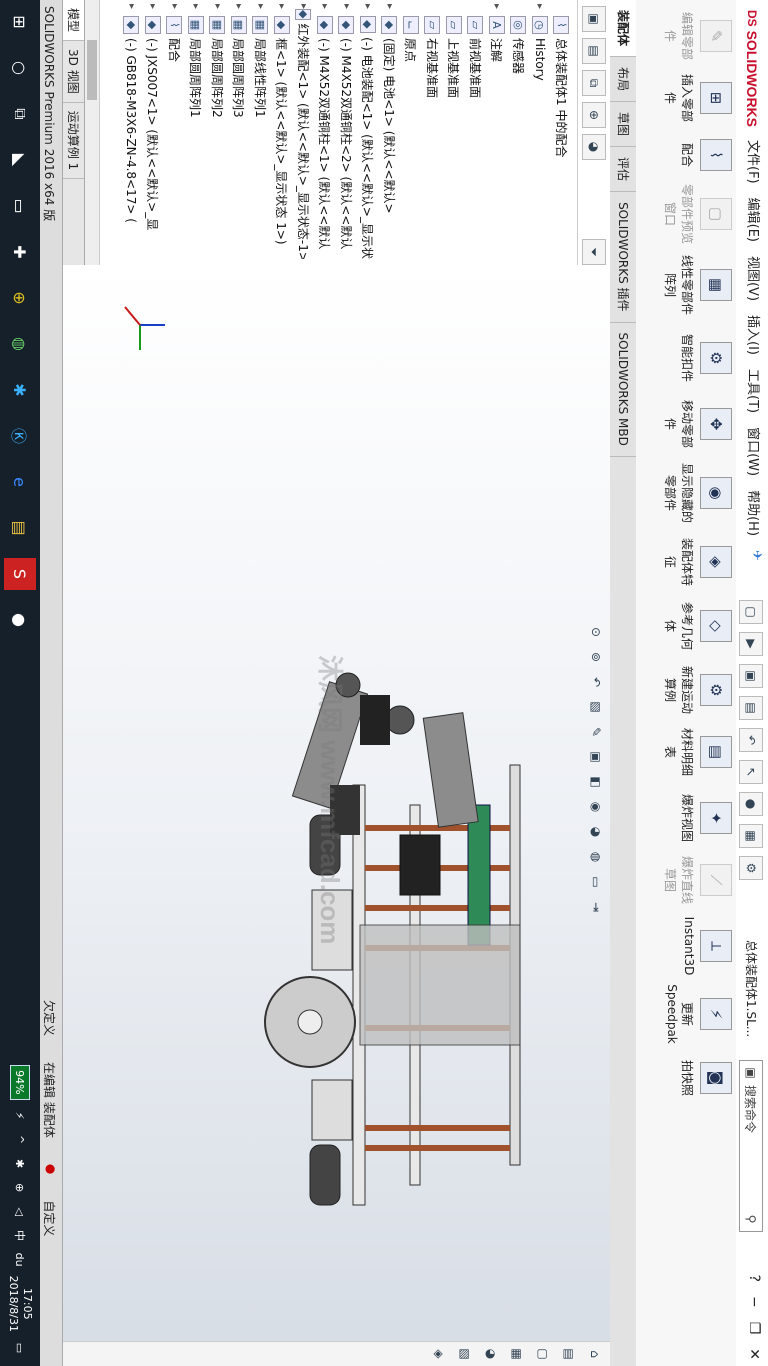 Image resolution: width=768 pixels, height=1366 pixels. Describe the element at coordinates (751, 740) in the screenshot. I see `undo-icon: ↶` at that location.